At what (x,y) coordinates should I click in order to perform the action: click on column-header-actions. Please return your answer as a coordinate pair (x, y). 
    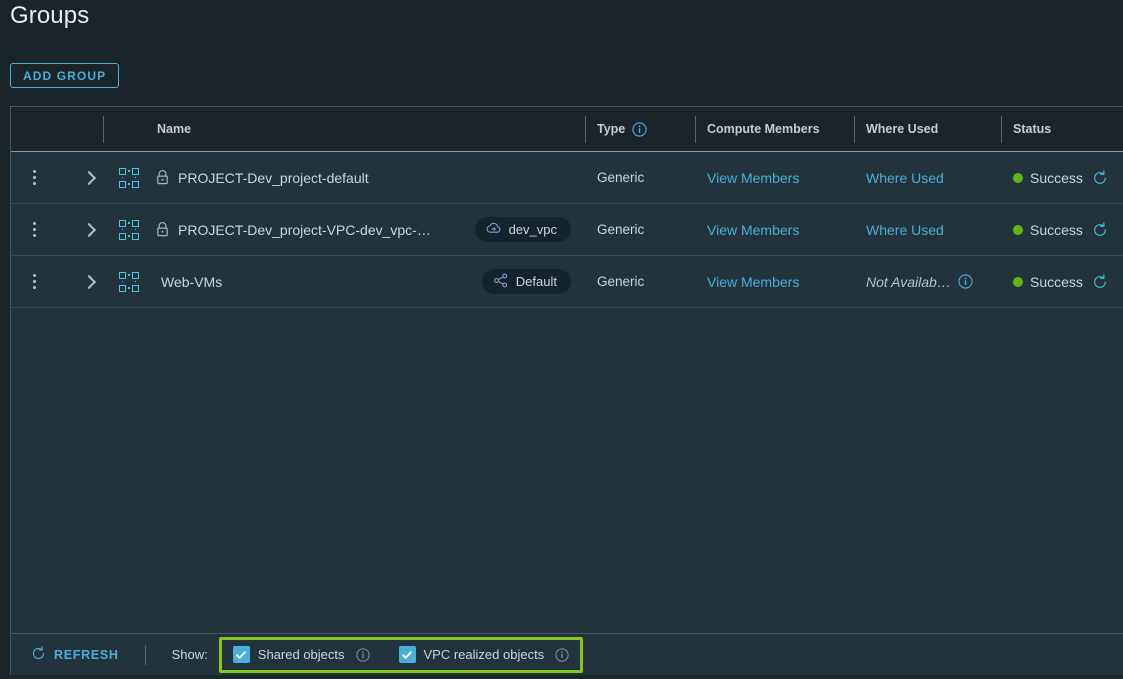
    Looking at the image, I should click on (39, 129).